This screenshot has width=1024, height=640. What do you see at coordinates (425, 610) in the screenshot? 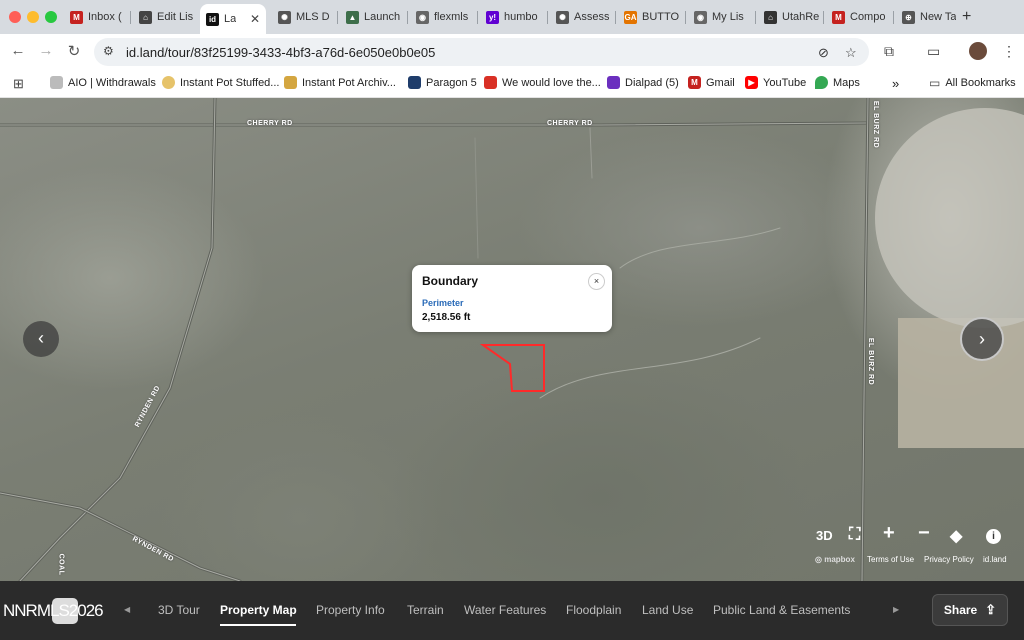
I see `tab-terrain: Terrain` at bounding box center [425, 610].